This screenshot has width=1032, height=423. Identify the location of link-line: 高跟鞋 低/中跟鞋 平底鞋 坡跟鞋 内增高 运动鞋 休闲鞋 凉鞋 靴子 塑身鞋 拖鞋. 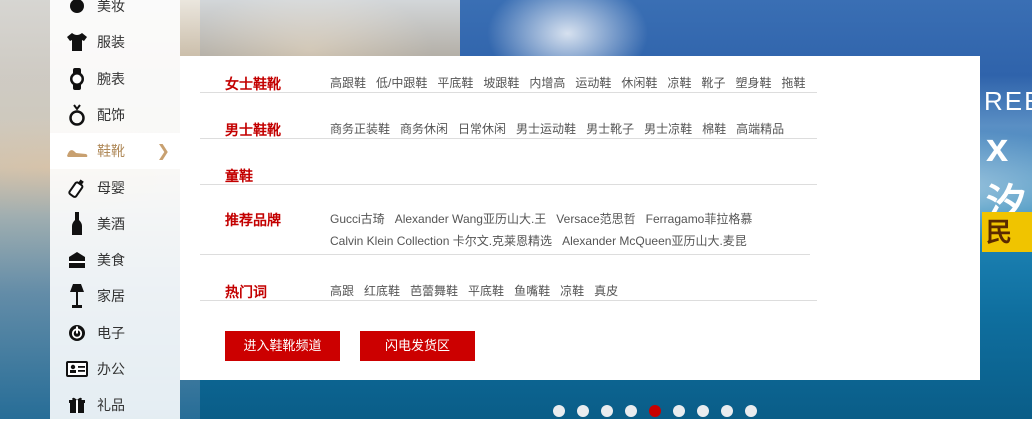
(573, 83).